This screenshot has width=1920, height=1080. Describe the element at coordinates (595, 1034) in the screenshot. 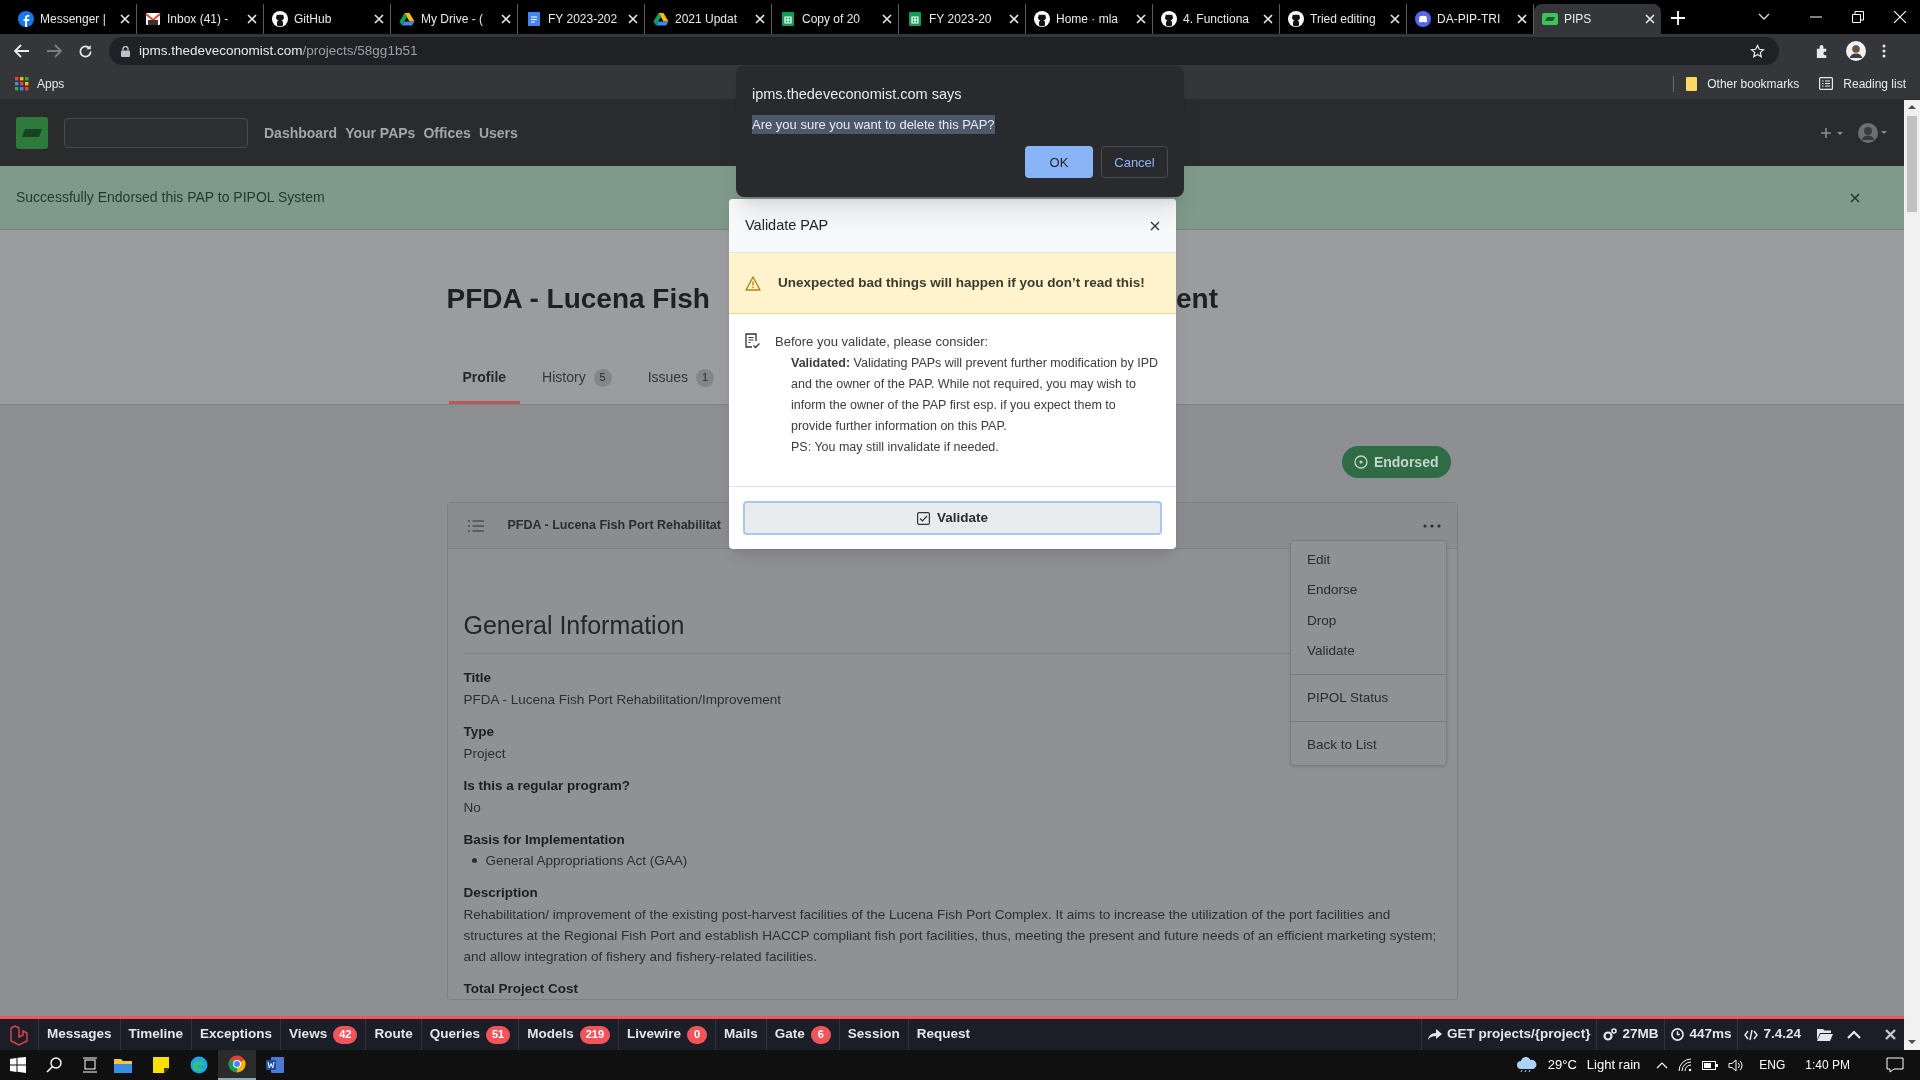

I see `count-badge: 219` at that location.